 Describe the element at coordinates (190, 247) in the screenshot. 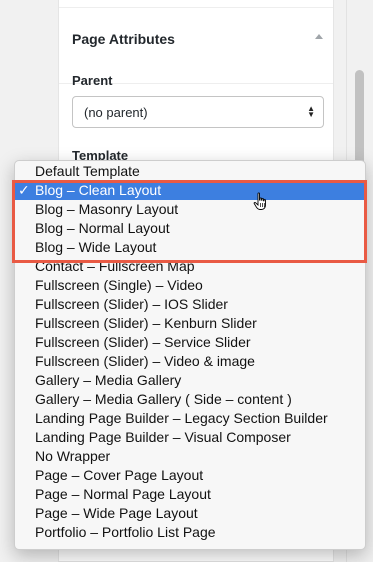

I see `template-option: Blog – Wide Layout` at that location.